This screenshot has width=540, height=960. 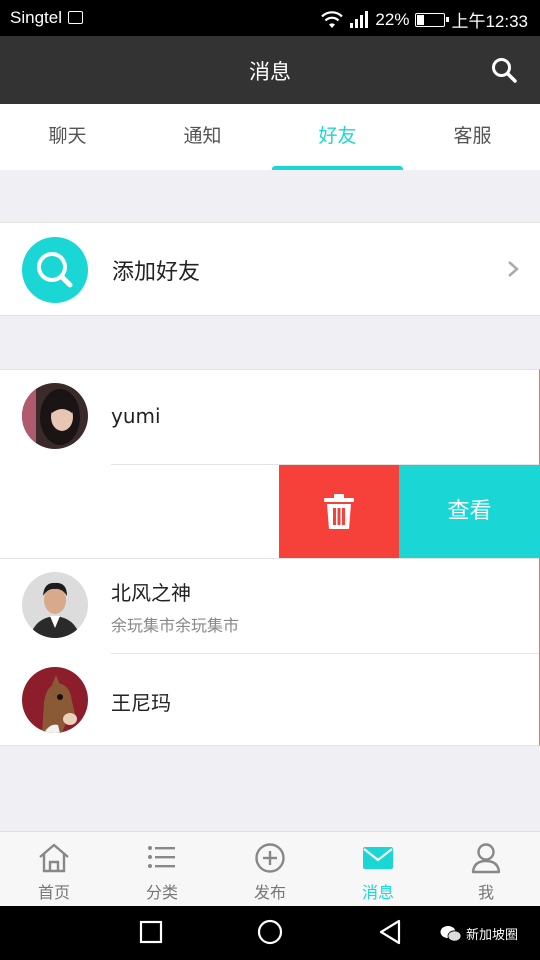 I want to click on system-navigation-bar: 新加坡圈, so click(x=270, y=933).